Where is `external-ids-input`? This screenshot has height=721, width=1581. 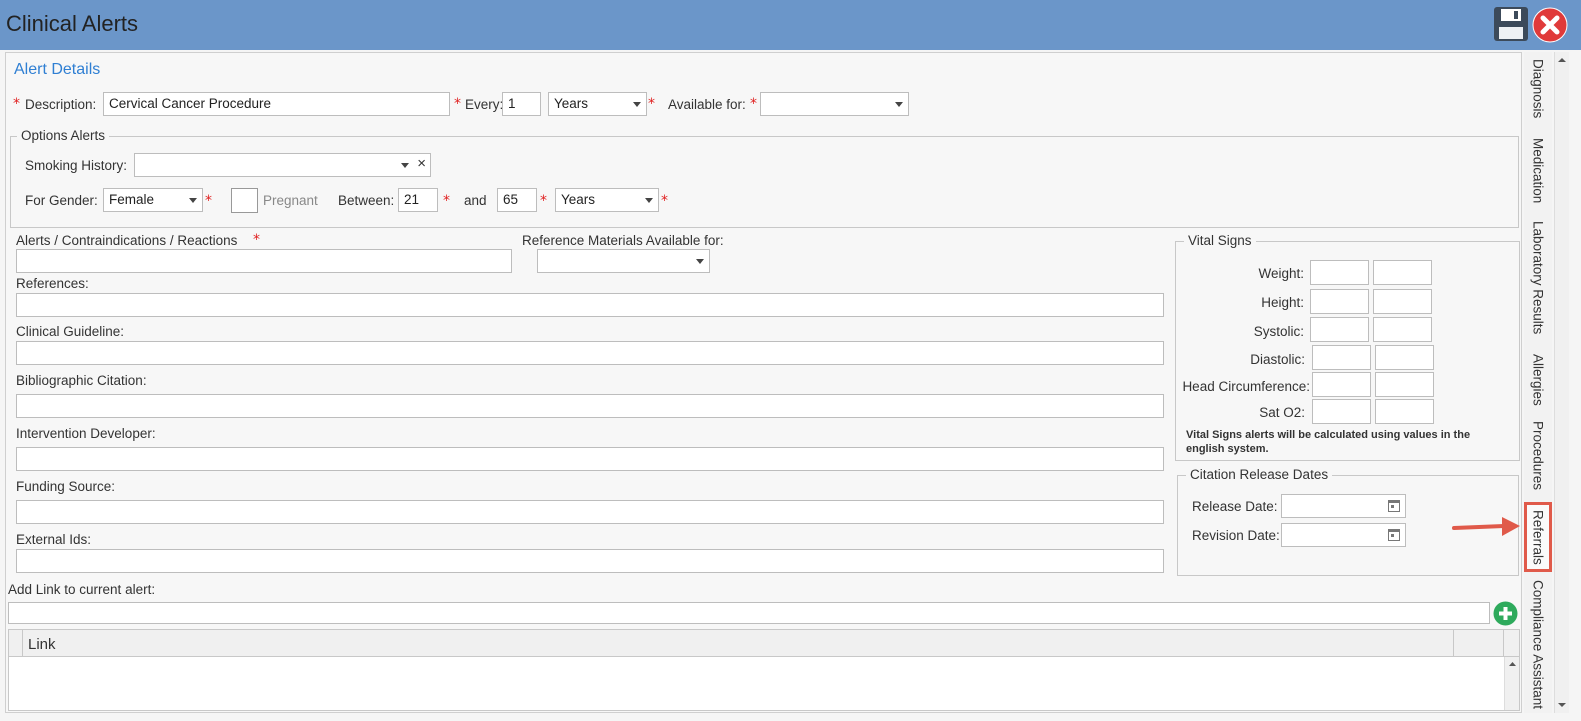 external-ids-input is located at coordinates (590, 561).